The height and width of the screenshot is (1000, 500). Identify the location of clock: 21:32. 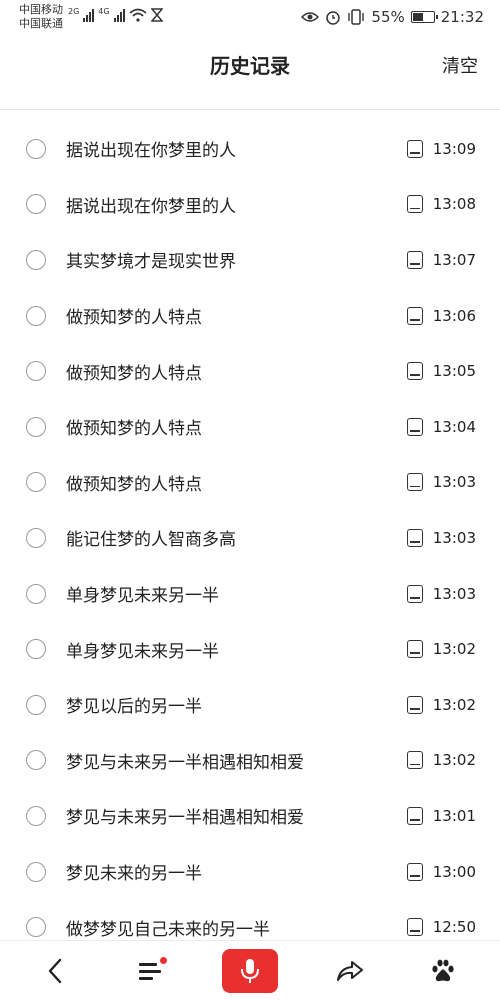
(462, 17).